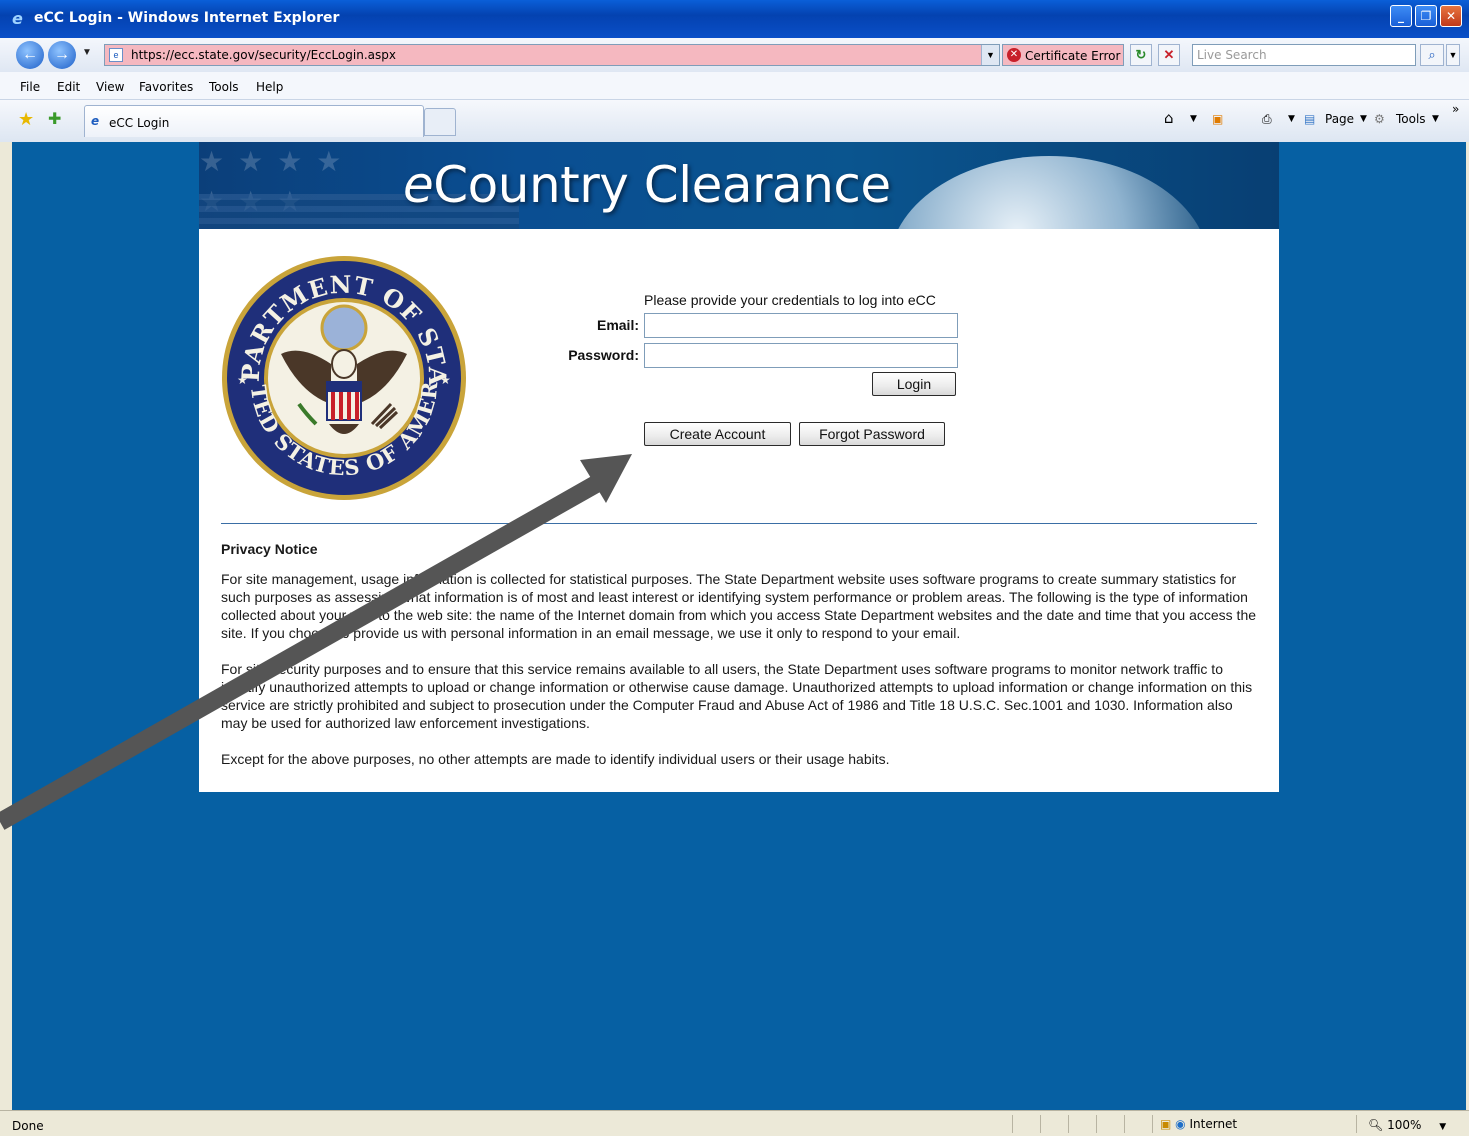  What do you see at coordinates (1049, 193) in the screenshot?
I see `globe-image` at bounding box center [1049, 193].